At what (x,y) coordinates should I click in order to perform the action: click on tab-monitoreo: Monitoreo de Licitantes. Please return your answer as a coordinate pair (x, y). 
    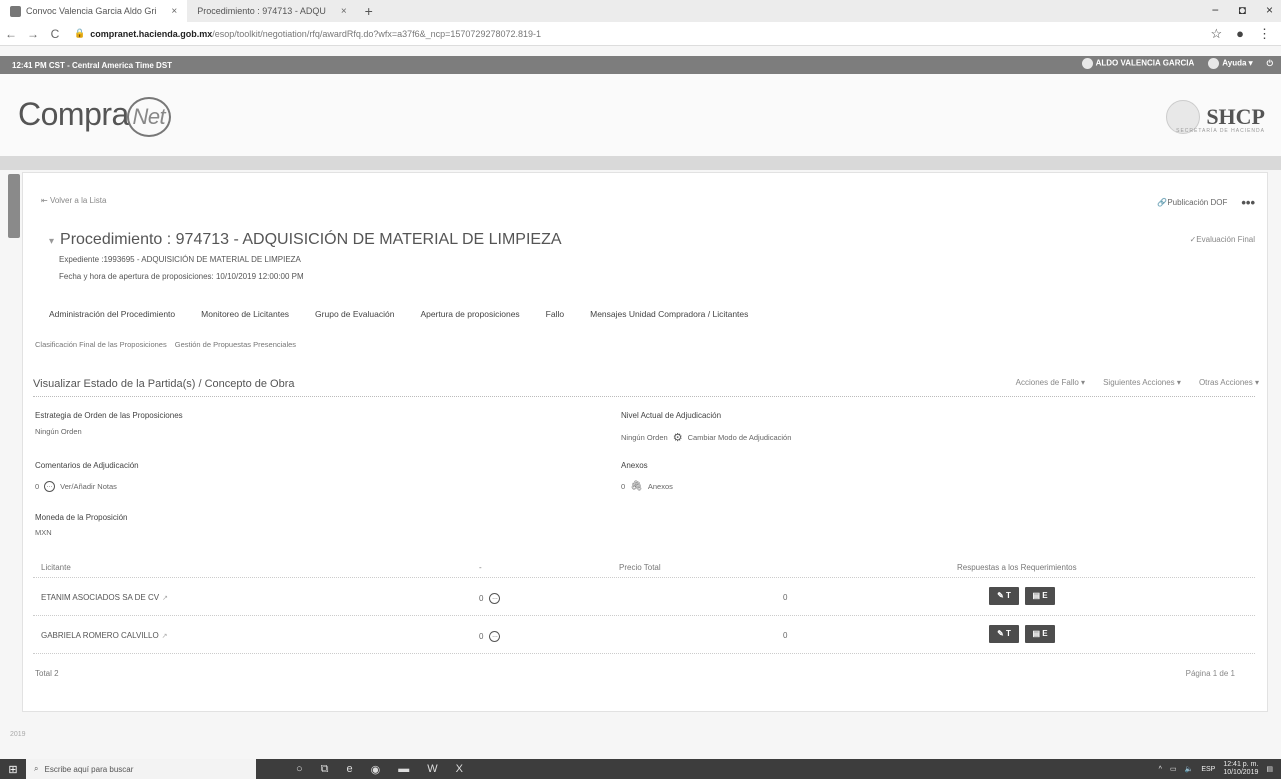
    Looking at the image, I should click on (245, 314).